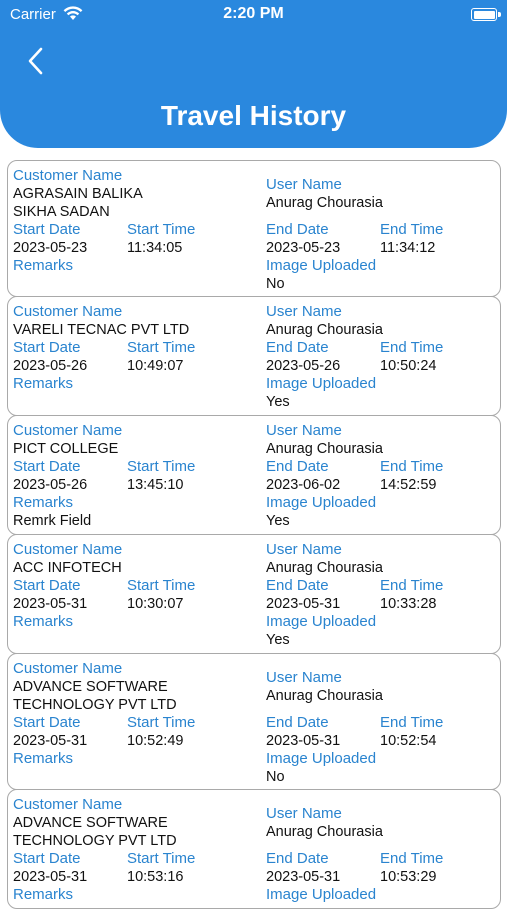  What do you see at coordinates (61, 212) in the screenshot?
I see `customer-name-value-line2: SIKHA SADAN` at bounding box center [61, 212].